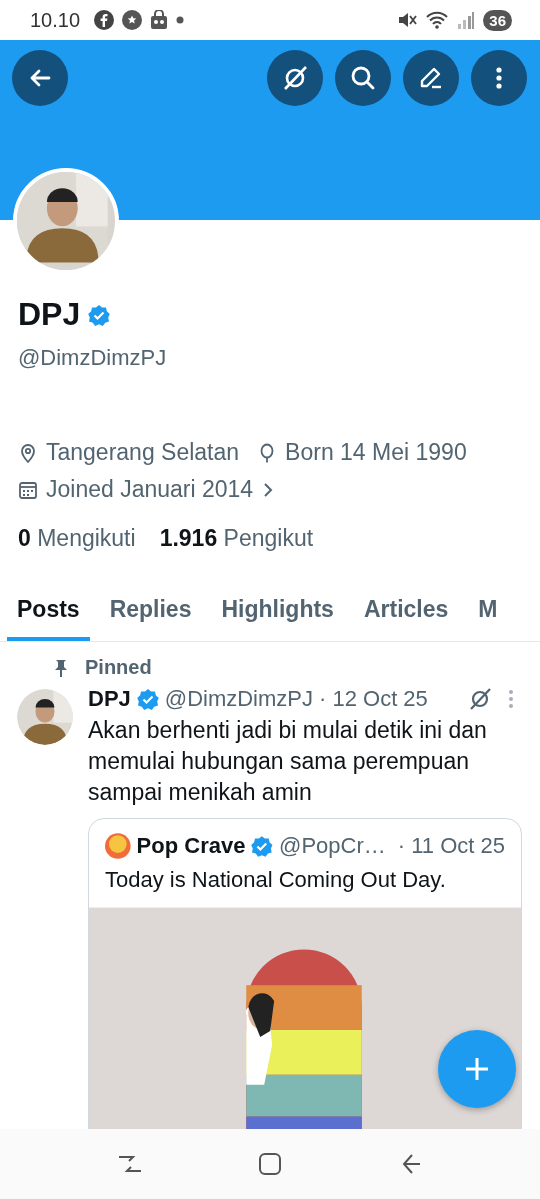 Image resolution: width=540 pixels, height=1199 pixels. What do you see at coordinates (451, 846) in the screenshot?
I see `quoted-post-date: · 11 Oct 25` at bounding box center [451, 846].